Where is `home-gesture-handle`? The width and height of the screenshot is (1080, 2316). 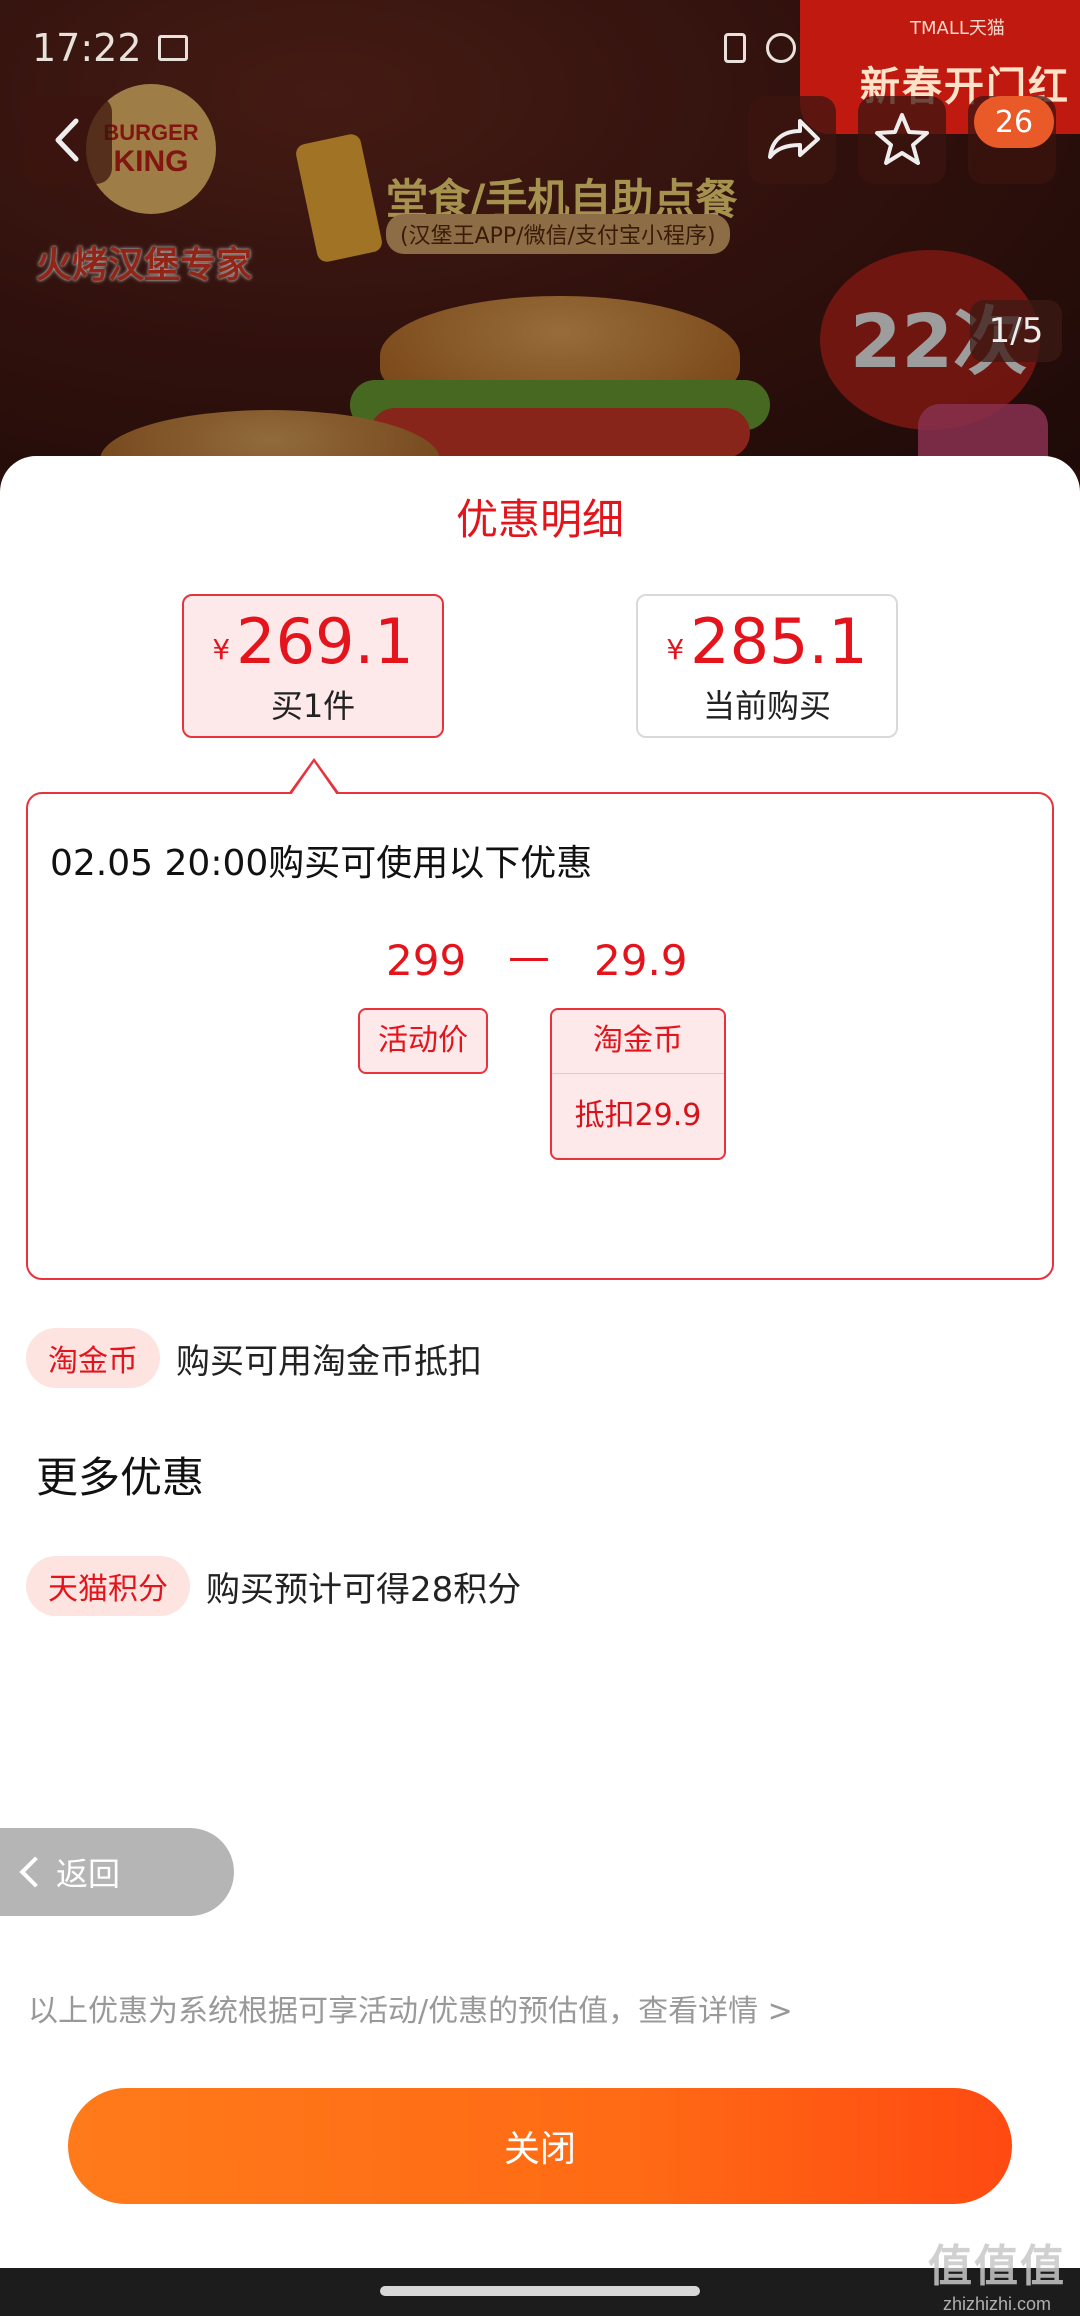
home-gesture-handle is located at coordinates (540, 2291).